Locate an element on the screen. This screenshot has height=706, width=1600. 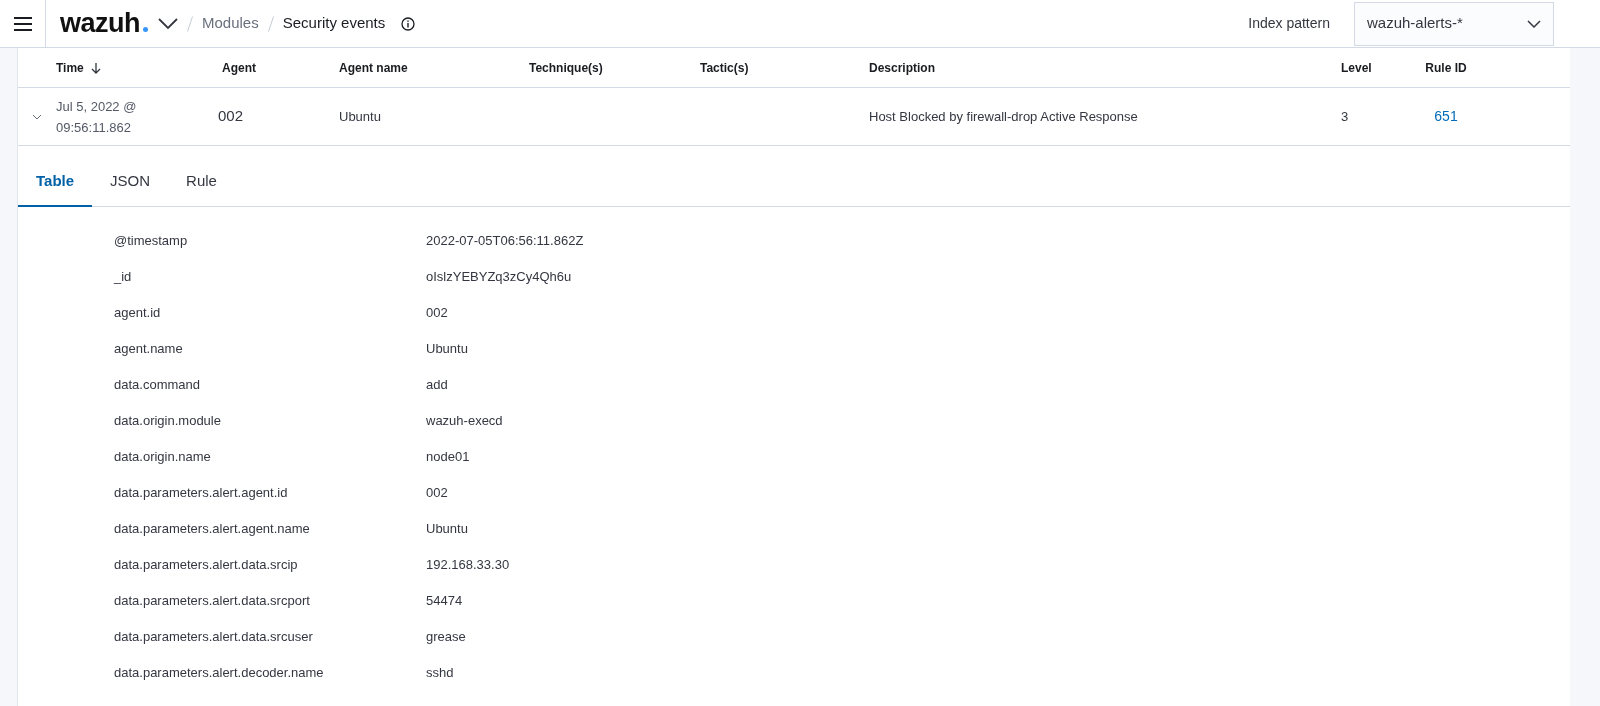
field-name: agent.name is located at coordinates (149, 348).